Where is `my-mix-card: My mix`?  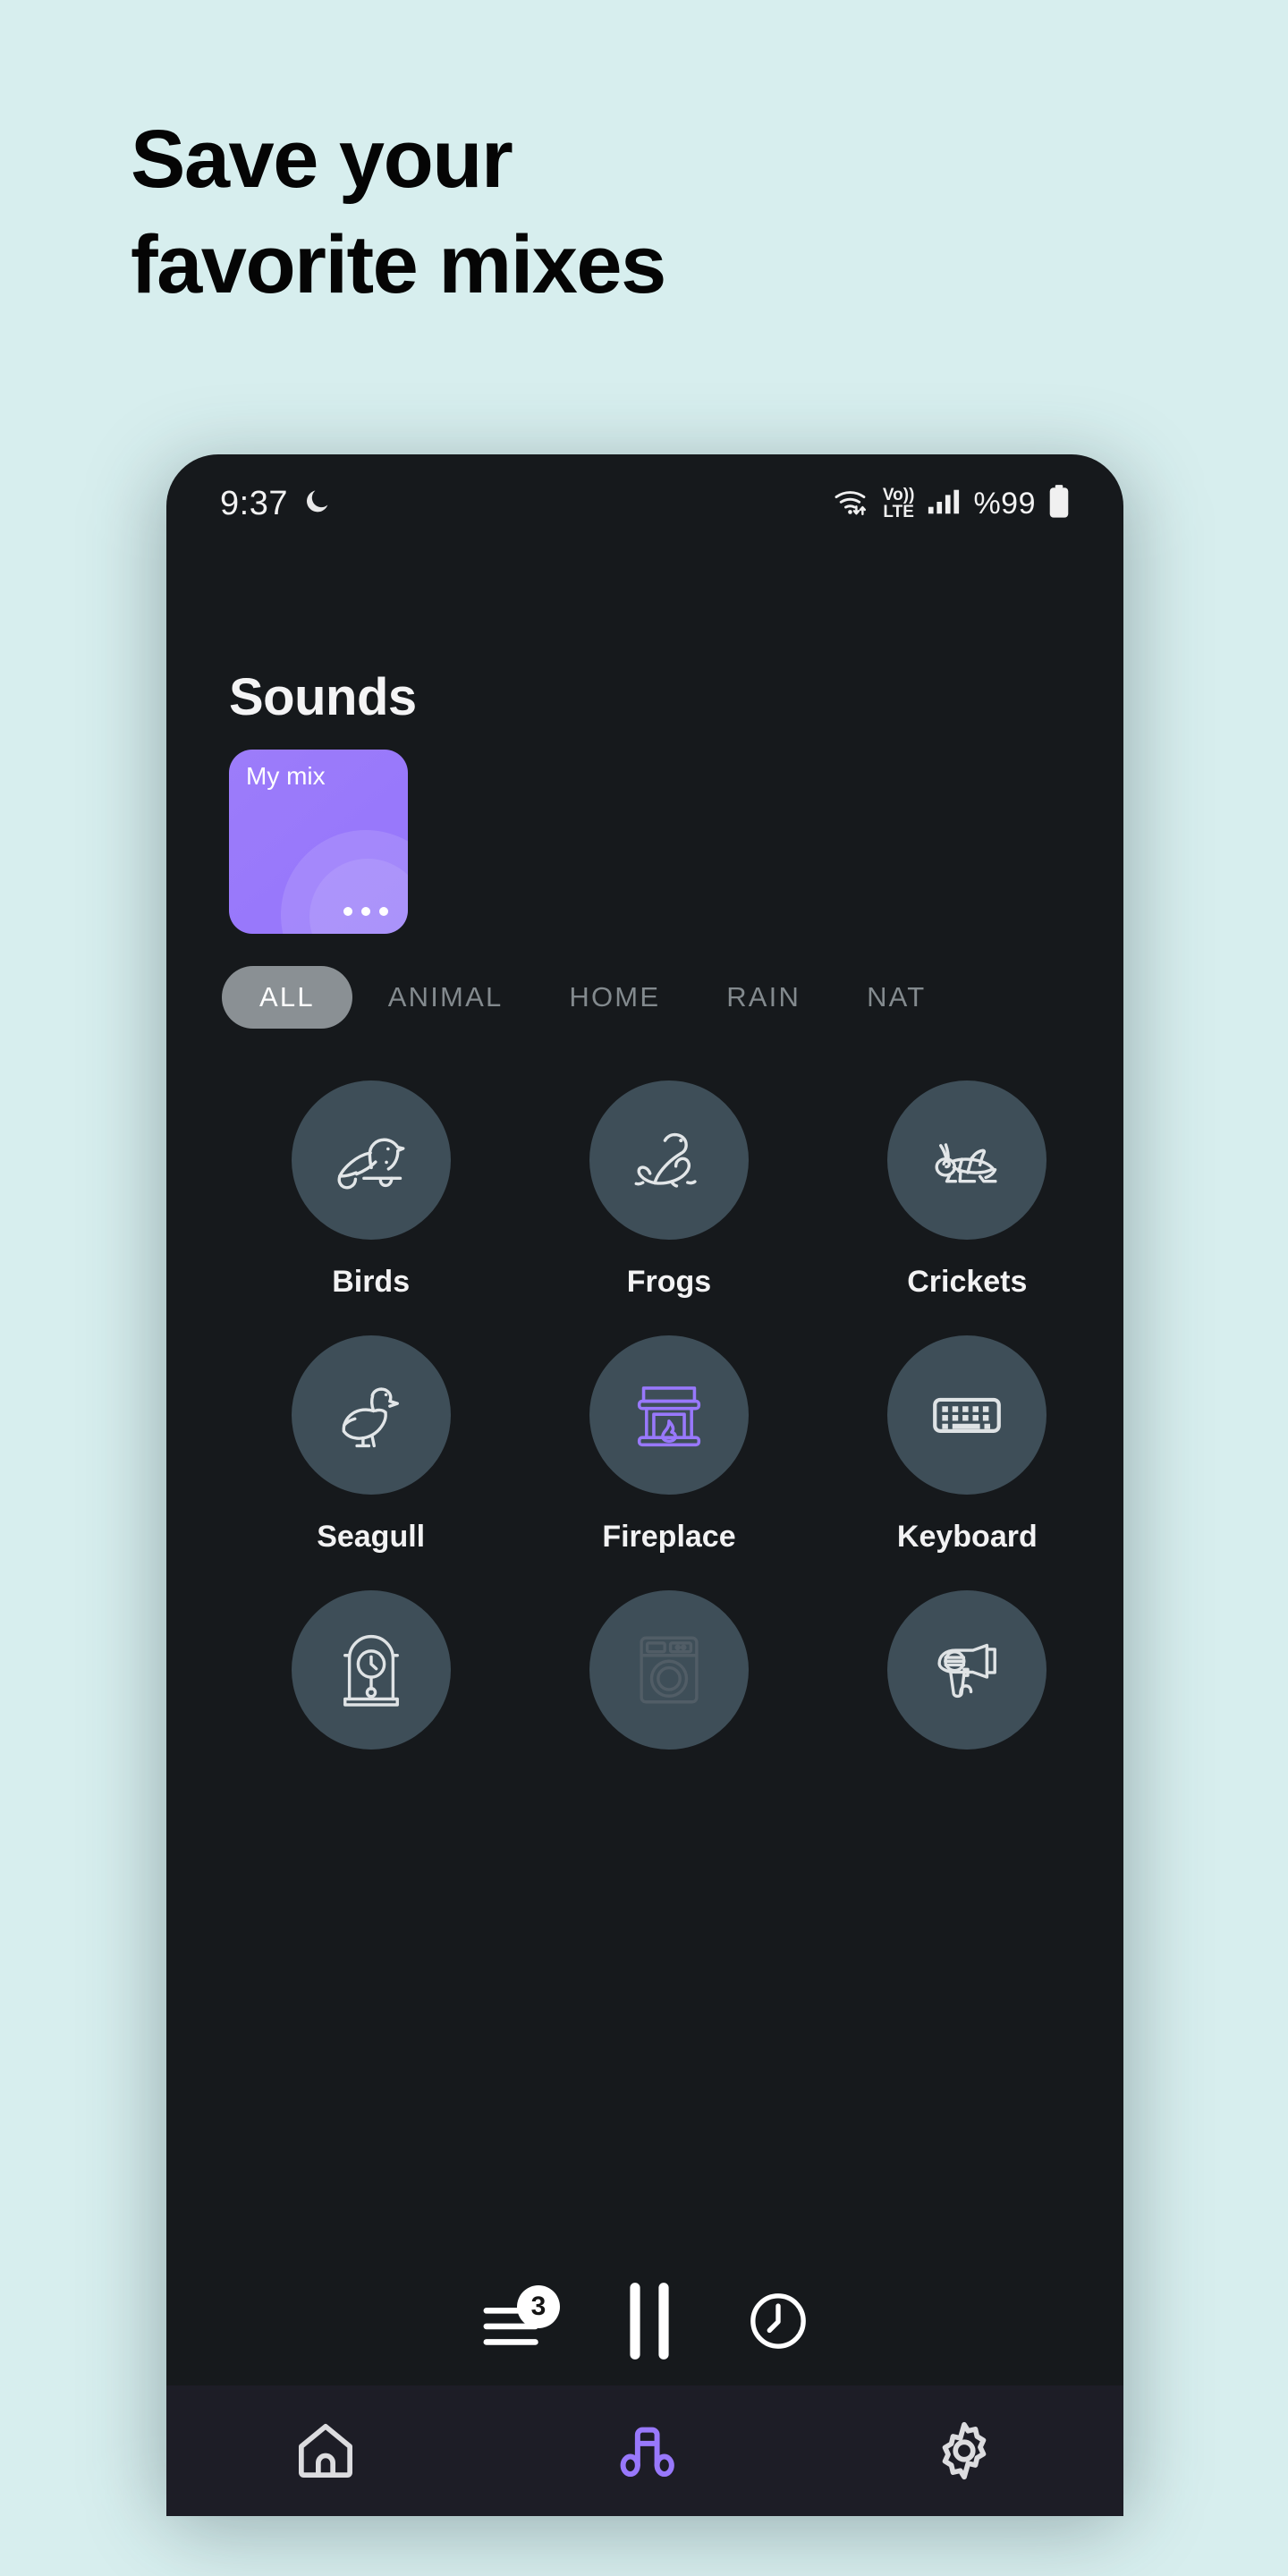 my-mix-card: My mix is located at coordinates (318, 842).